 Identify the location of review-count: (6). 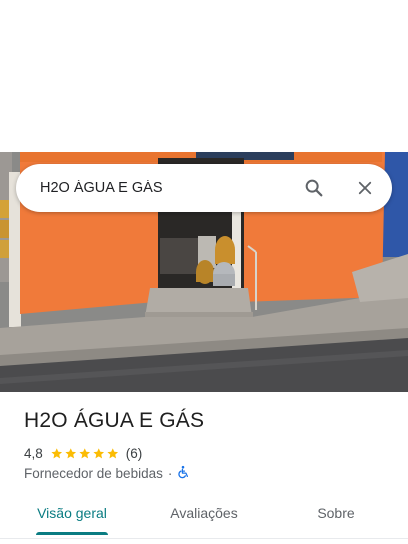
(134, 453).